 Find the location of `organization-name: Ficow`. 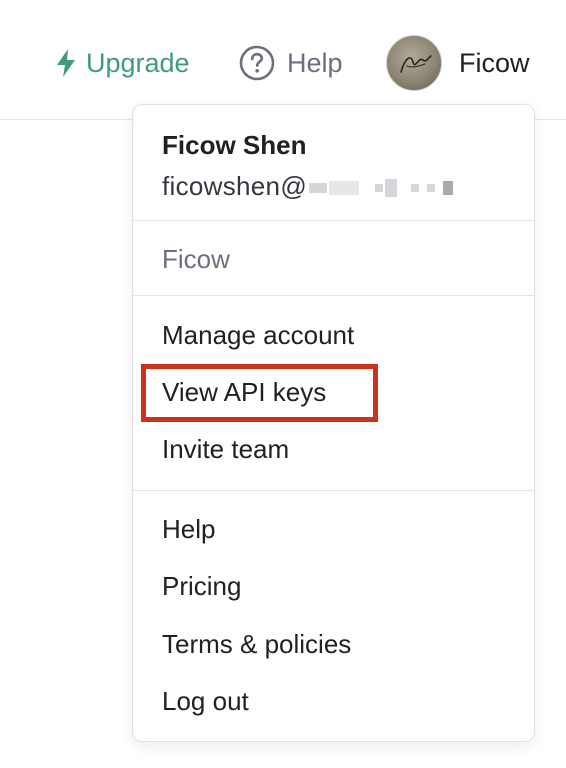

organization-name: Ficow is located at coordinates (196, 259).